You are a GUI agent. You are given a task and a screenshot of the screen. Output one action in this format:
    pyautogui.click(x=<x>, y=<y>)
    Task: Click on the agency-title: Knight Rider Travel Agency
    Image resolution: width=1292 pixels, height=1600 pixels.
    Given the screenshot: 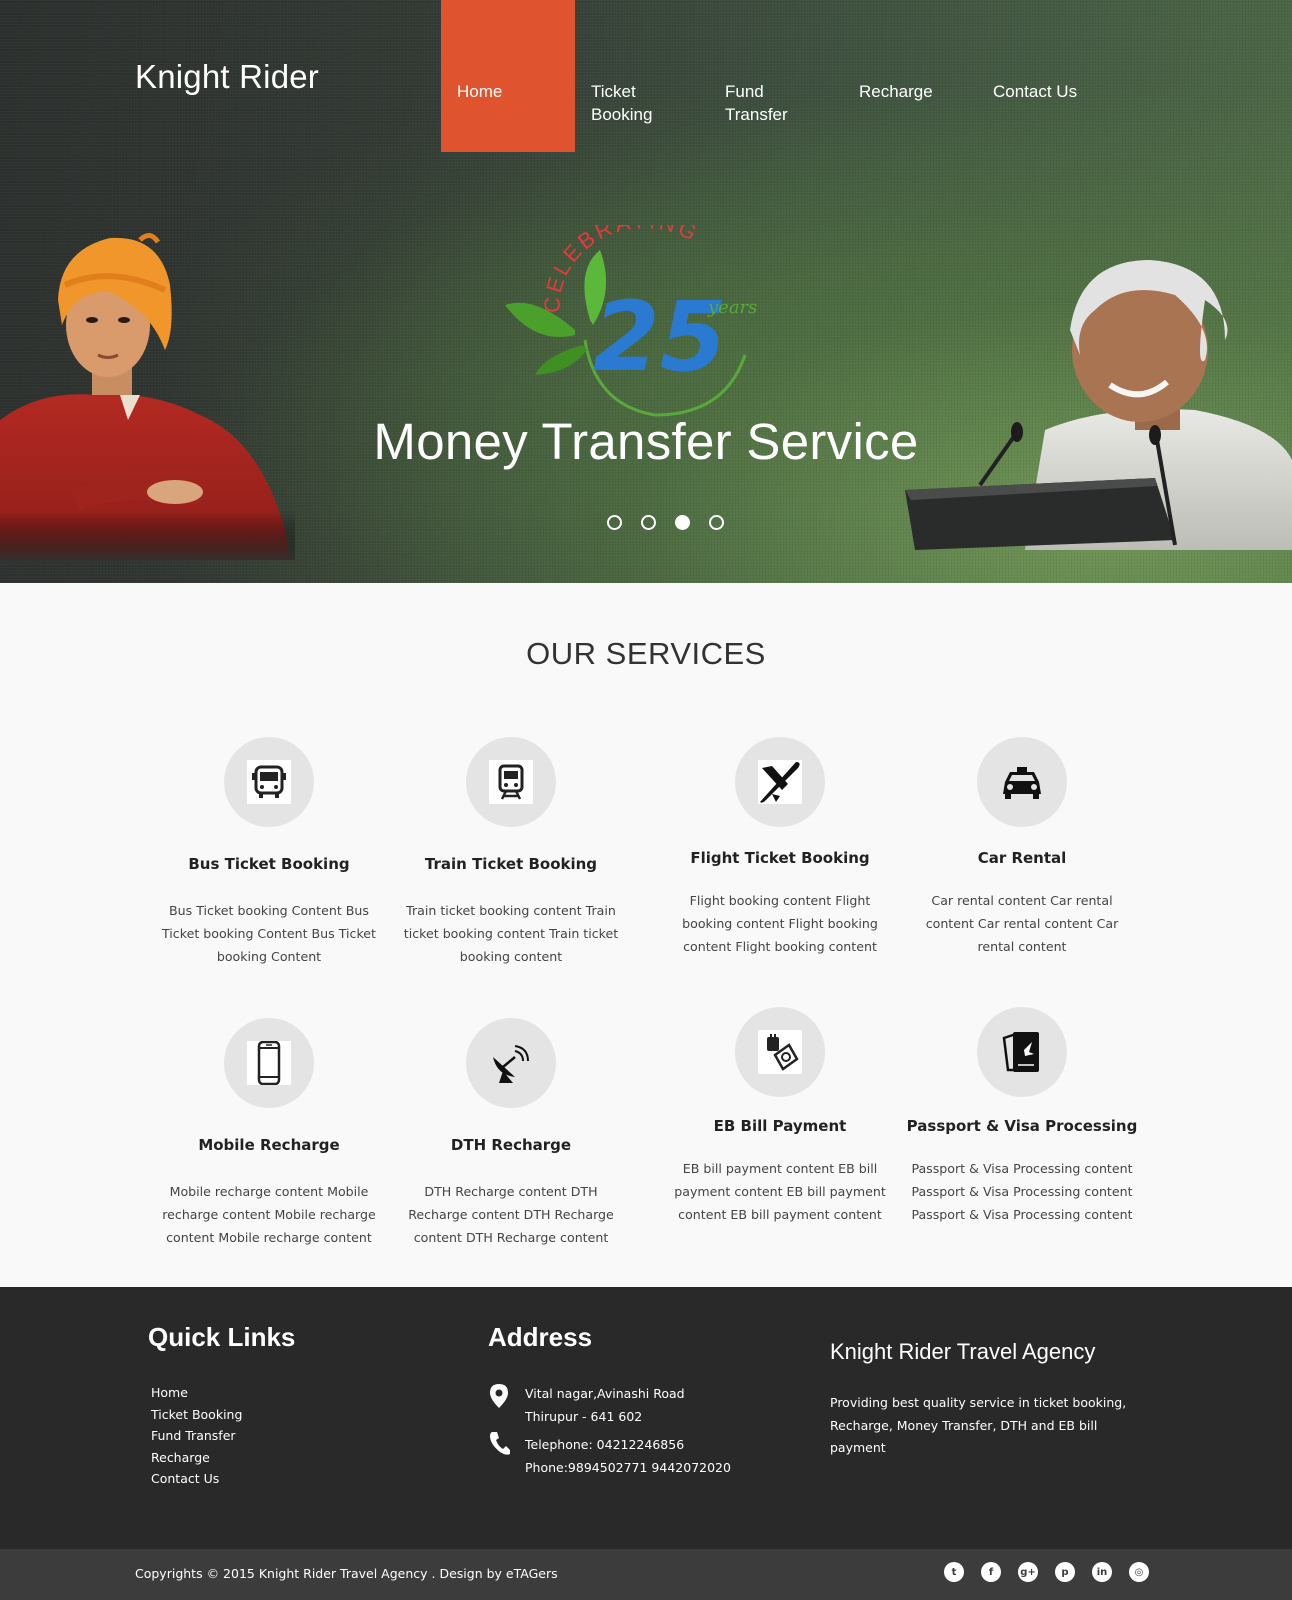 What is the action you would take?
    pyautogui.click(x=963, y=1351)
    